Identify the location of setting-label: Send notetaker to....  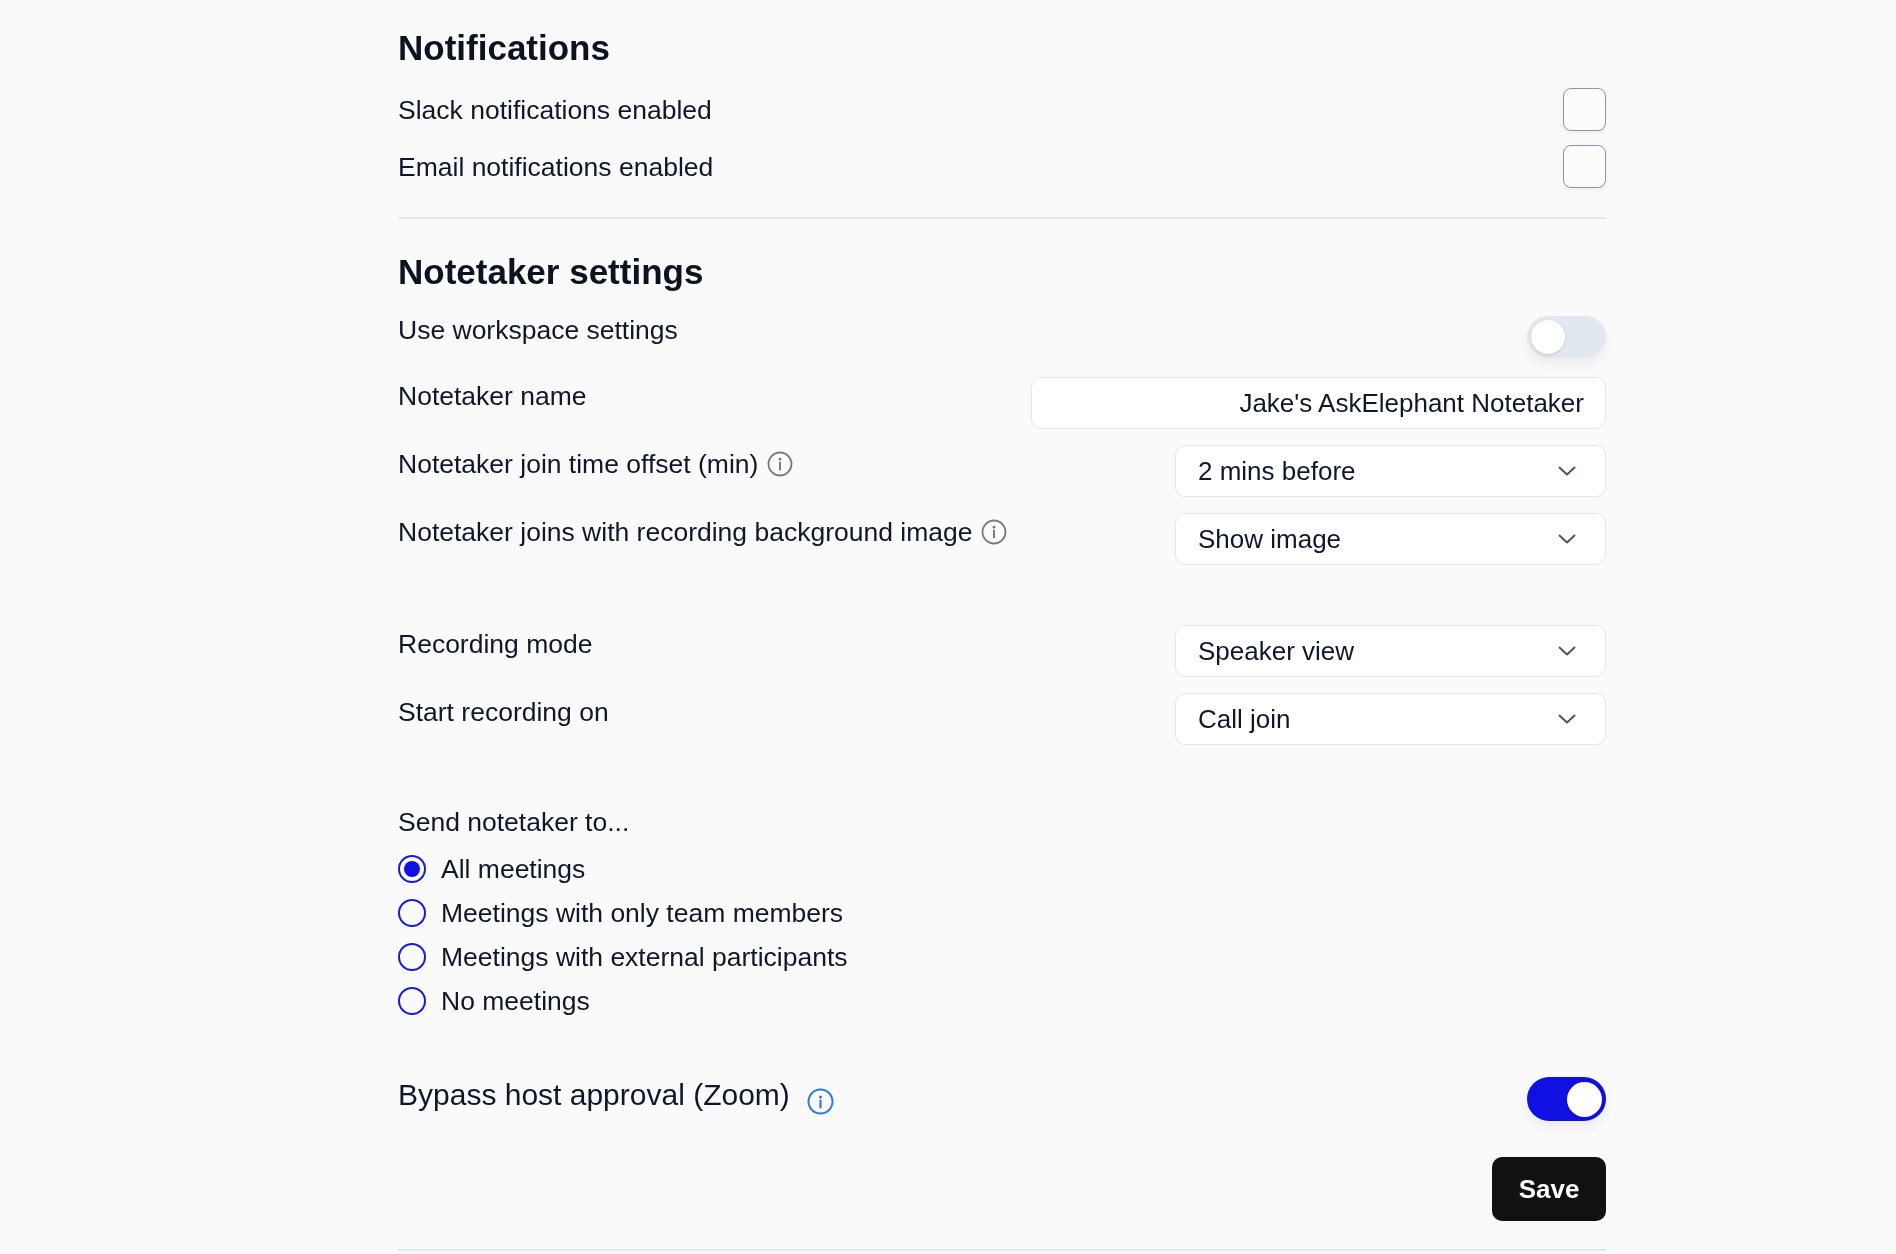
(514, 822).